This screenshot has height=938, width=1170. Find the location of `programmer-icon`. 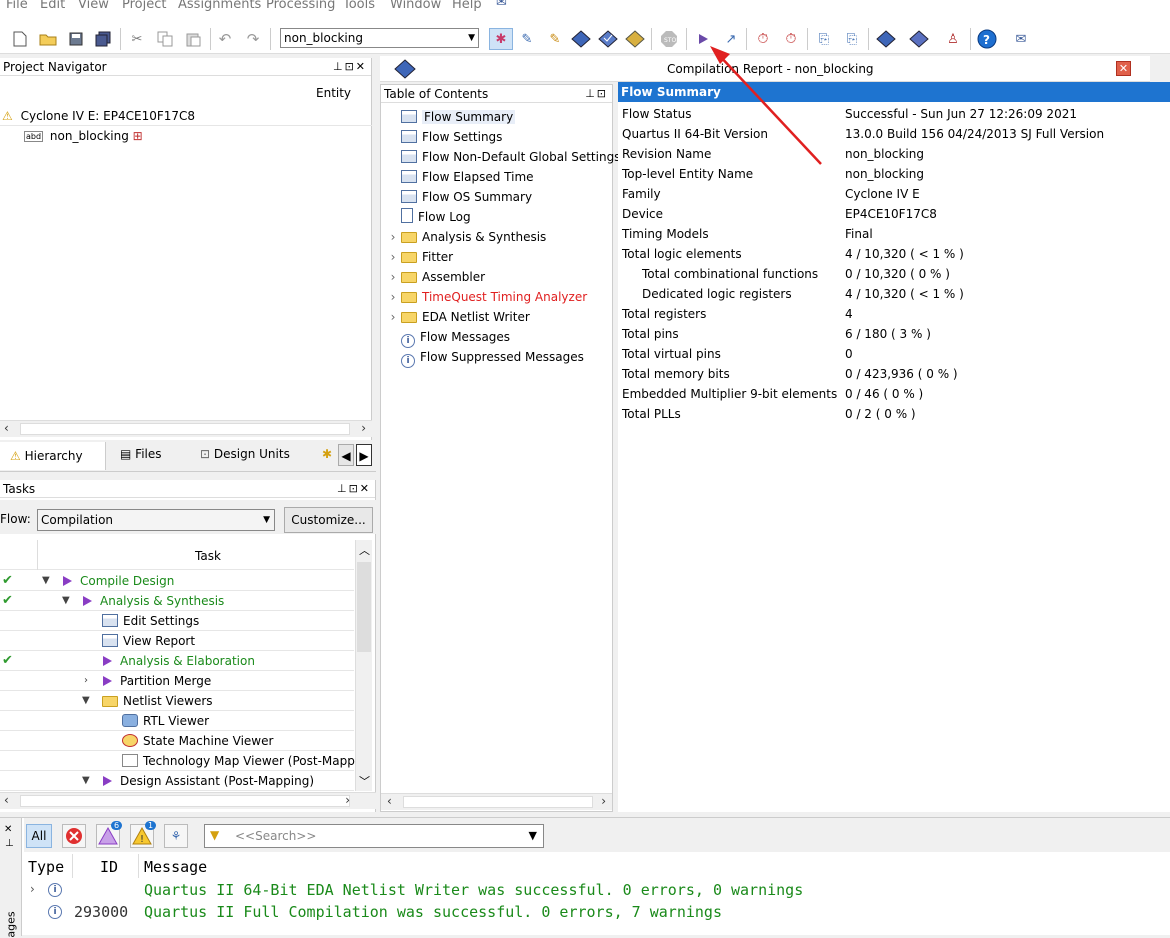

programmer-icon is located at coordinates (886, 39).